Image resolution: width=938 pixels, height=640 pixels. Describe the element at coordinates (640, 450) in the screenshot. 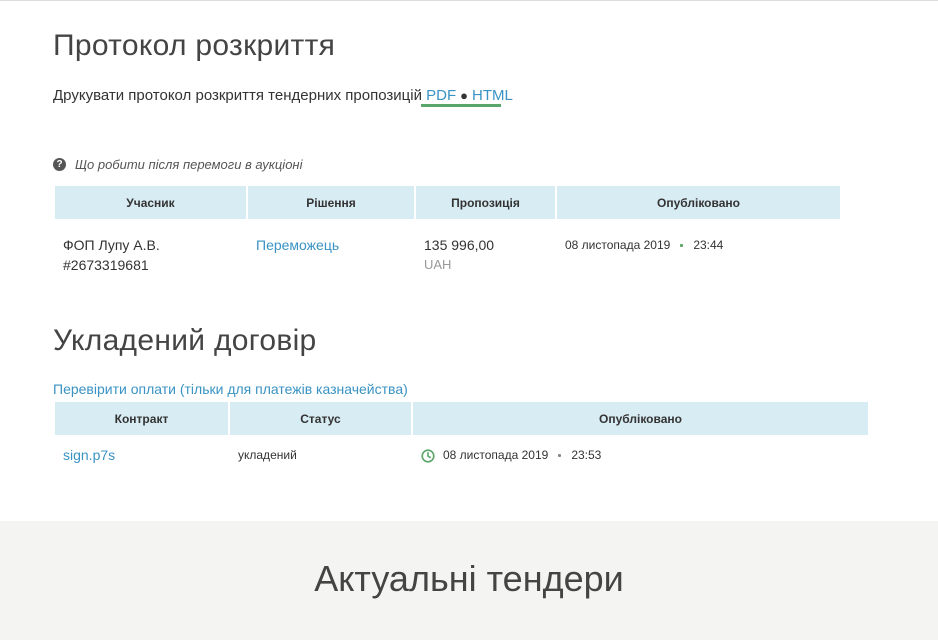

I see `contract-published-cell: 08 листопада 2019 23:53` at that location.